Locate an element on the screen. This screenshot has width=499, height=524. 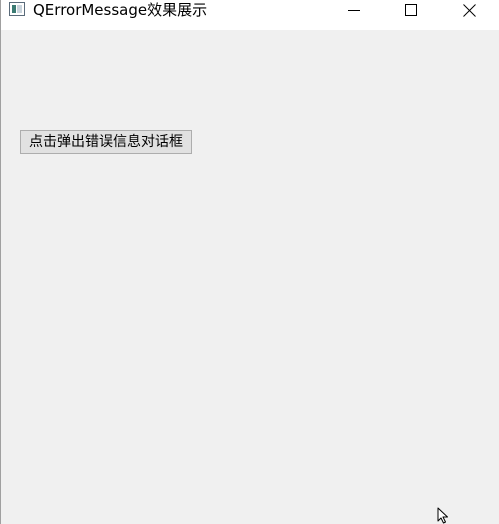
app-icon-bar is located at coordinates (19, 9).